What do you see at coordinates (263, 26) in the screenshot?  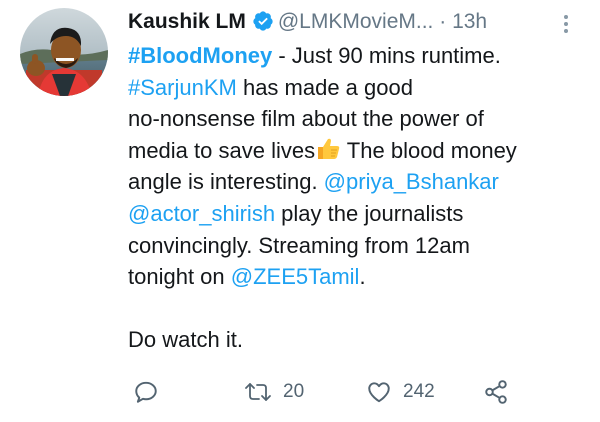 I see `verified-badge-icon` at bounding box center [263, 26].